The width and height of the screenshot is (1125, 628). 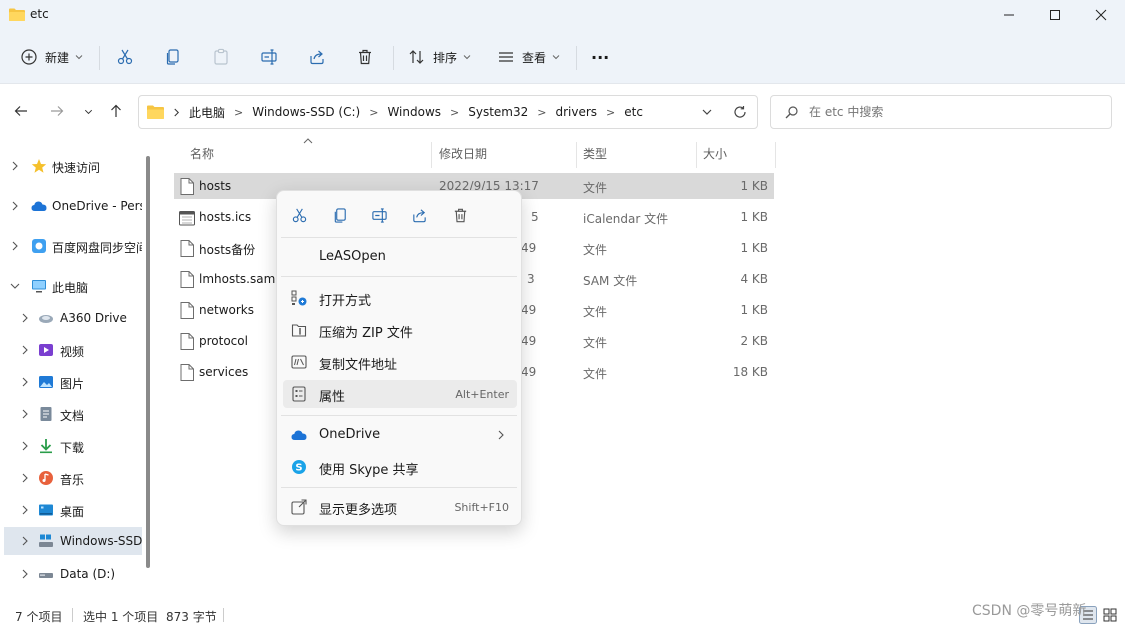 I want to click on context-share-button, so click(x=419, y=215).